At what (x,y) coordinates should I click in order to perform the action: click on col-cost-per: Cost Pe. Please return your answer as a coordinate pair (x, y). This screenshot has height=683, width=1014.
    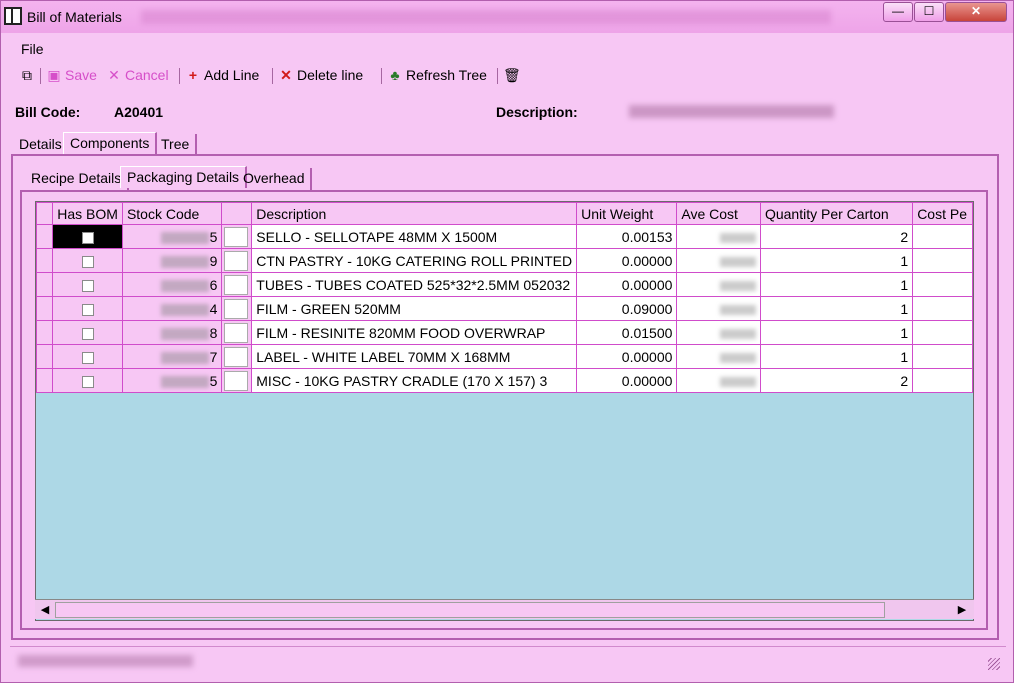
    Looking at the image, I should click on (942, 213).